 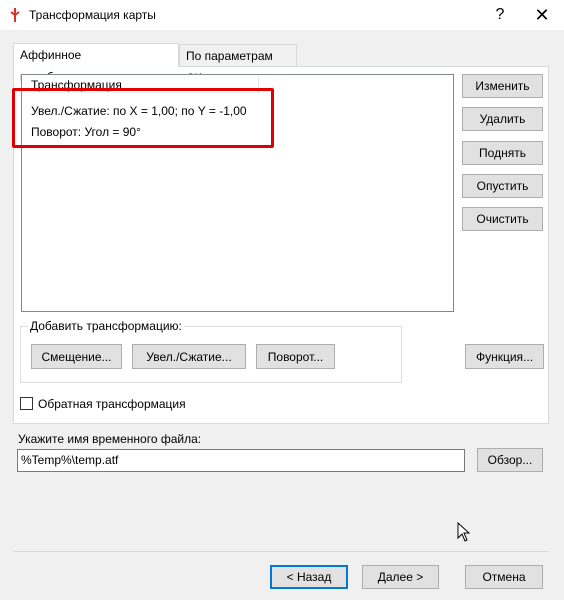 What do you see at coordinates (500, 15) in the screenshot?
I see `help-button: ?` at bounding box center [500, 15].